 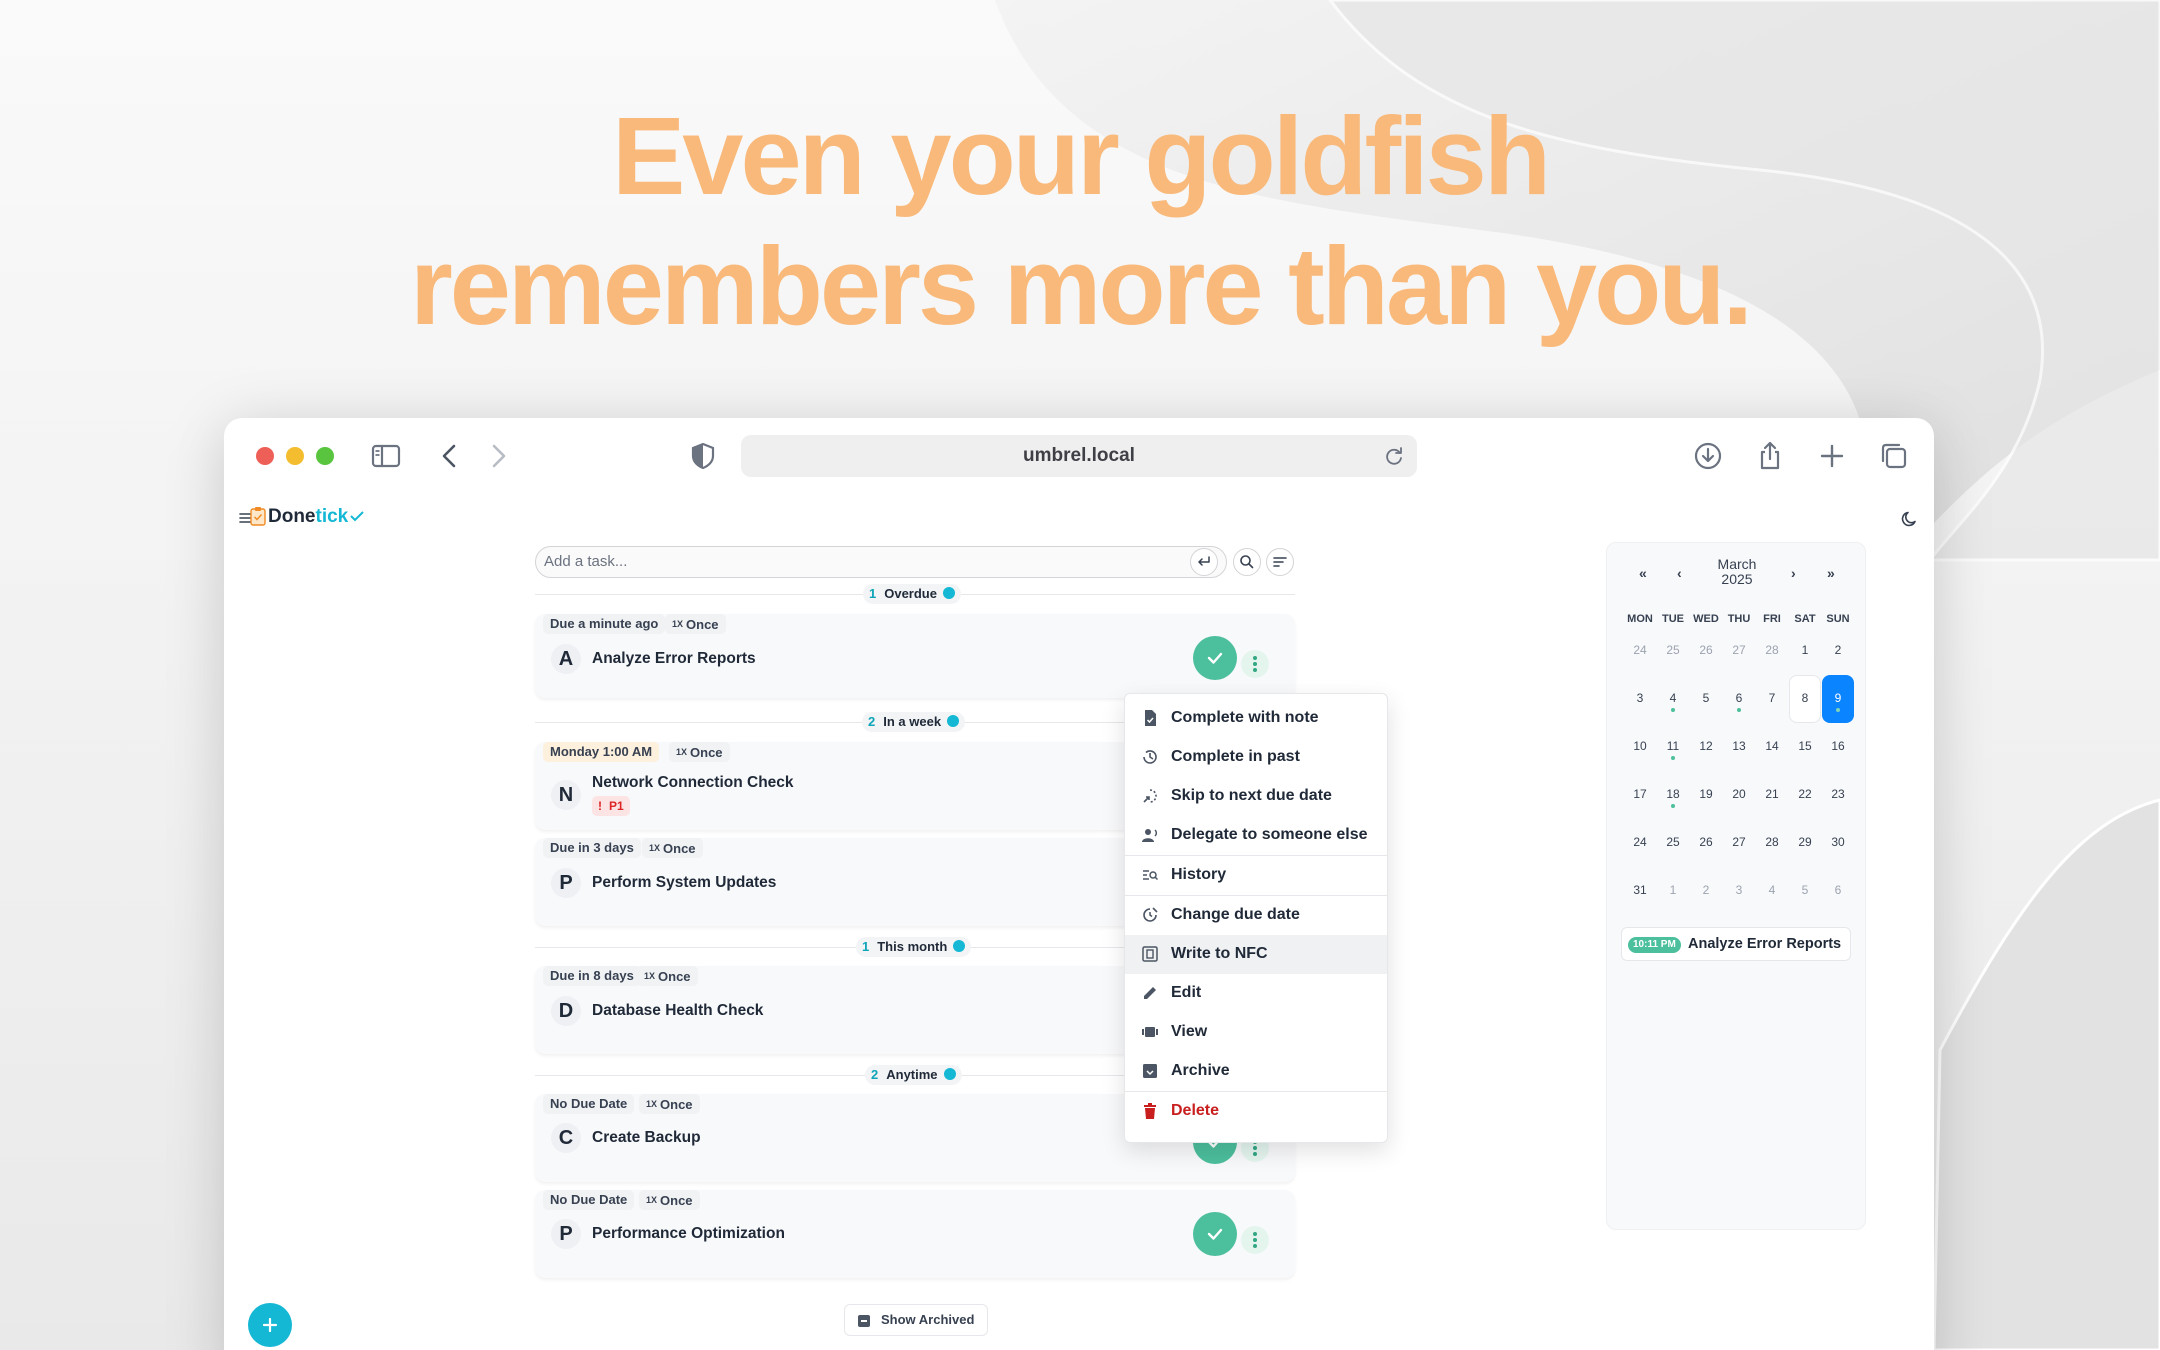 What do you see at coordinates (1256, 1032) in the screenshot?
I see `menu-item-view: View` at bounding box center [1256, 1032].